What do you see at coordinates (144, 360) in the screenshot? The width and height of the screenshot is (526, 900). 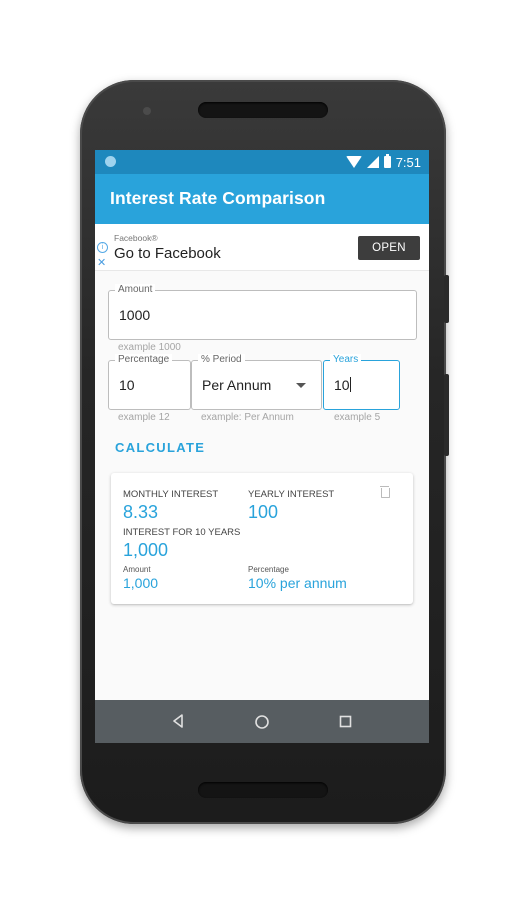 I see `percentage-label: Percentage` at bounding box center [144, 360].